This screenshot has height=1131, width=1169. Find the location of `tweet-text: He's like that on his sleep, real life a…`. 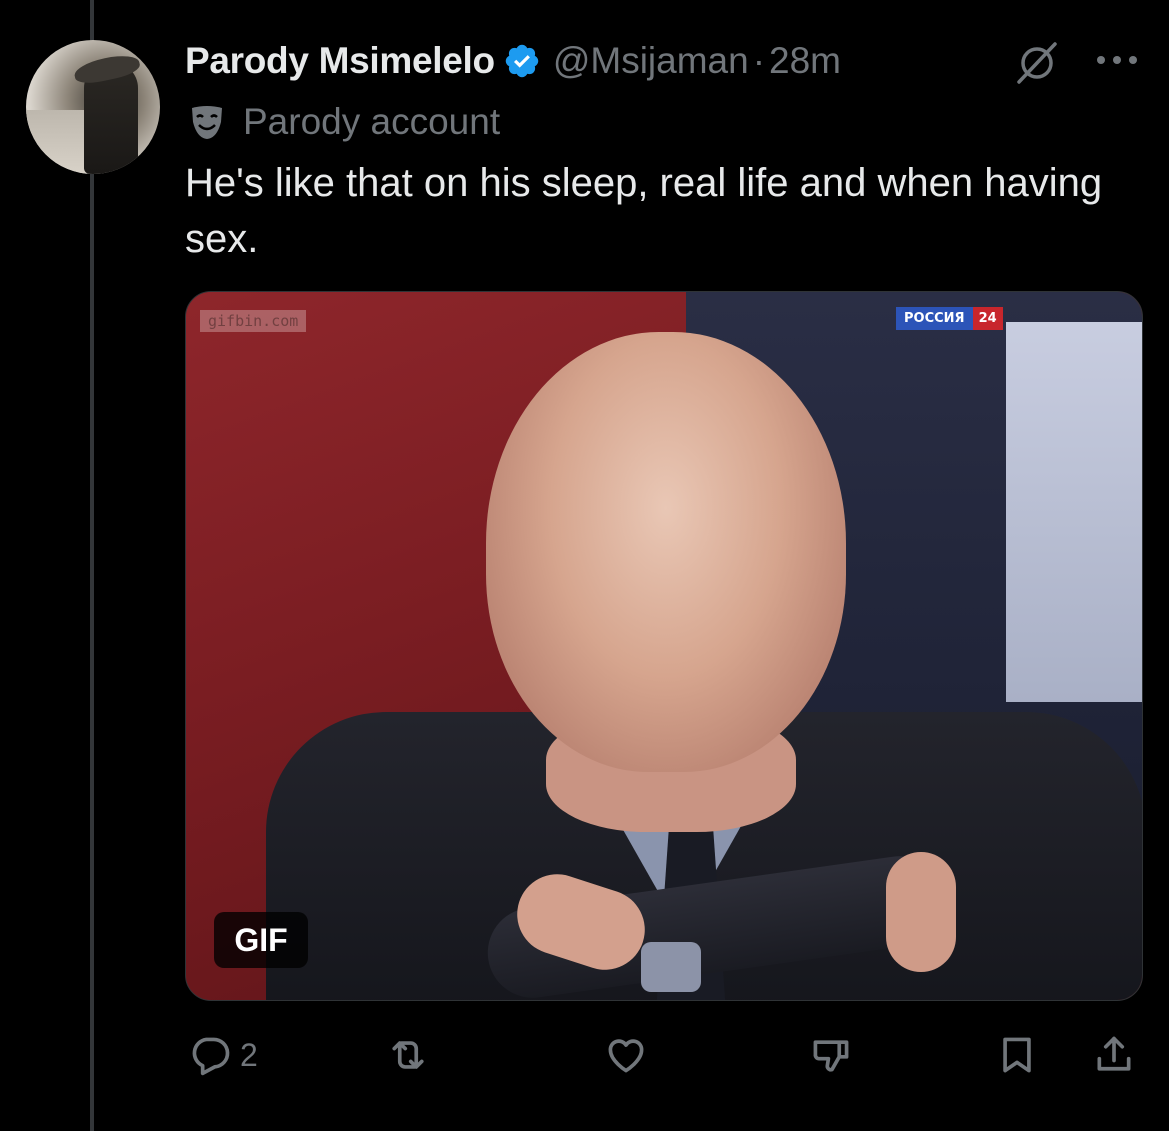

tweet-text: He's like that on his sleep, real life a… is located at coordinates (644, 211).